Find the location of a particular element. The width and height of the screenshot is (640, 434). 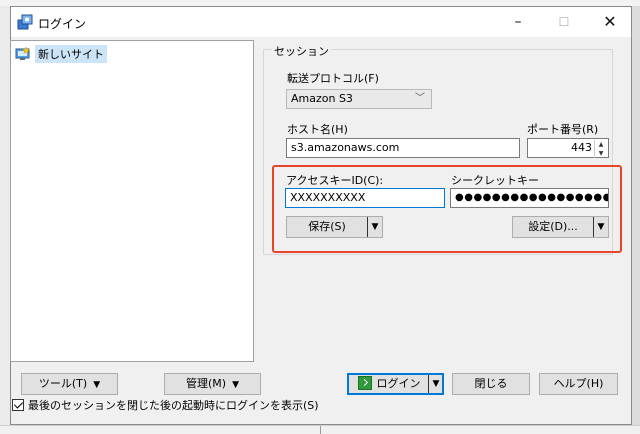

manage-button: 管理(M) ▼ is located at coordinates (212, 384).